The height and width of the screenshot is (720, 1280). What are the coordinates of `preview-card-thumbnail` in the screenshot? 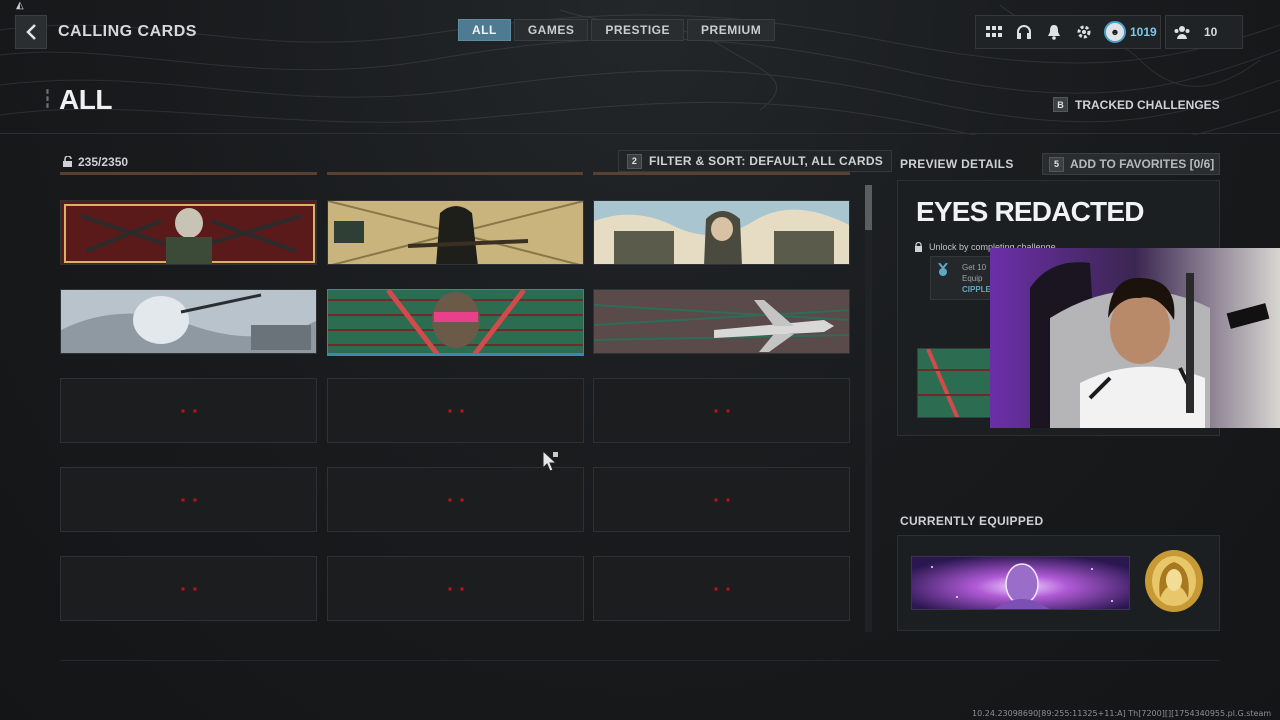 It's located at (957, 383).